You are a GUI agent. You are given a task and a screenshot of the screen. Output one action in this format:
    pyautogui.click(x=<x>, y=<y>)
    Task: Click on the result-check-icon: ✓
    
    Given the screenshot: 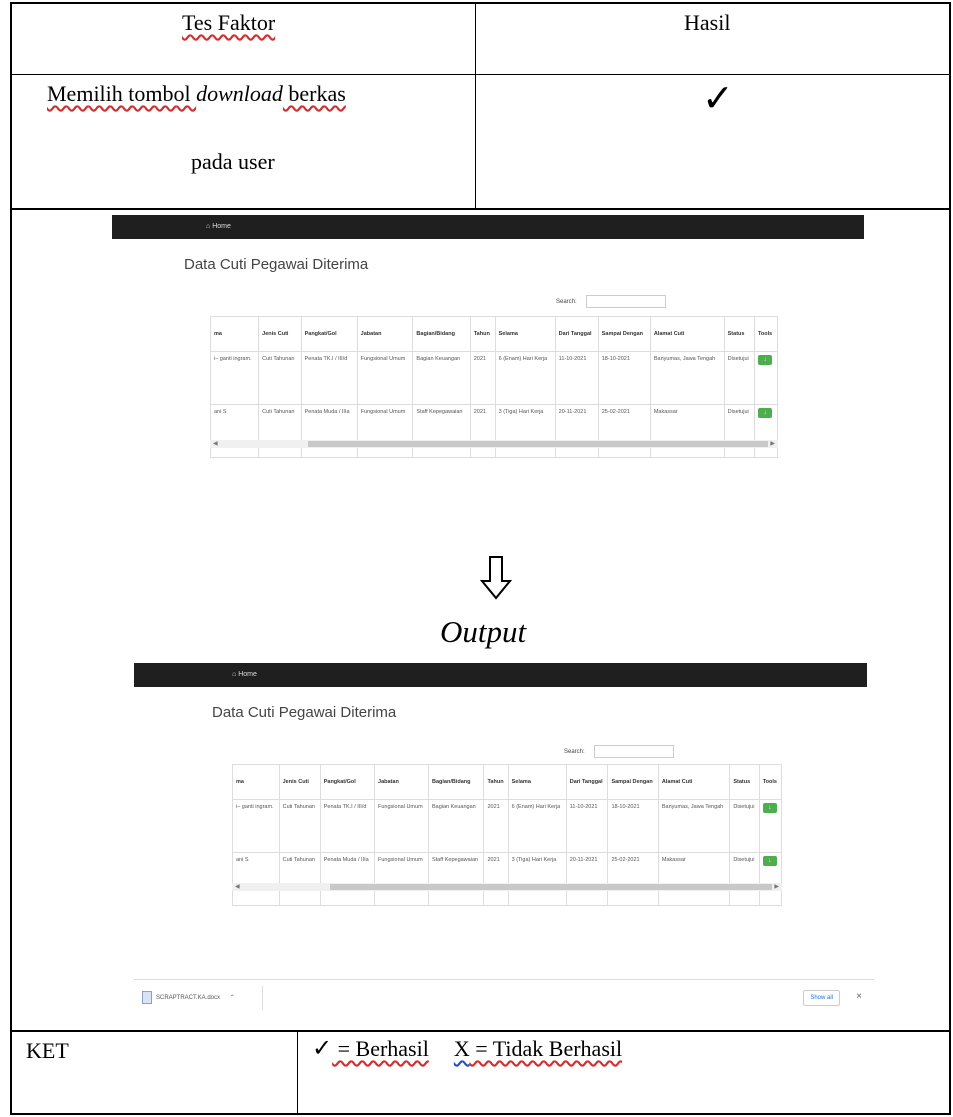 What is the action you would take?
    pyautogui.click(x=718, y=98)
    